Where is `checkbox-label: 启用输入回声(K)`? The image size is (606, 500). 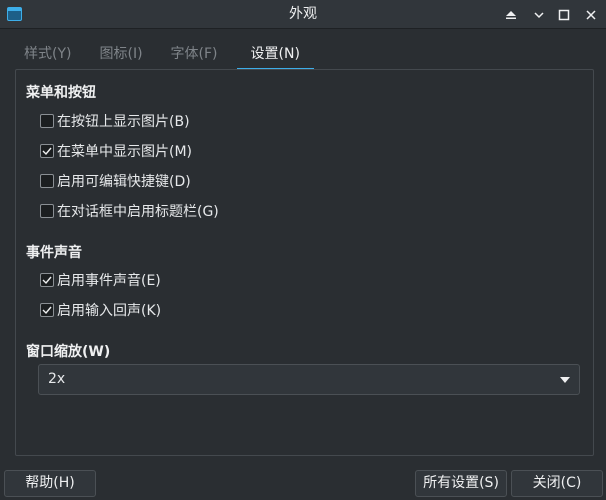
checkbox-label: 启用输入回声(K) is located at coordinates (109, 311).